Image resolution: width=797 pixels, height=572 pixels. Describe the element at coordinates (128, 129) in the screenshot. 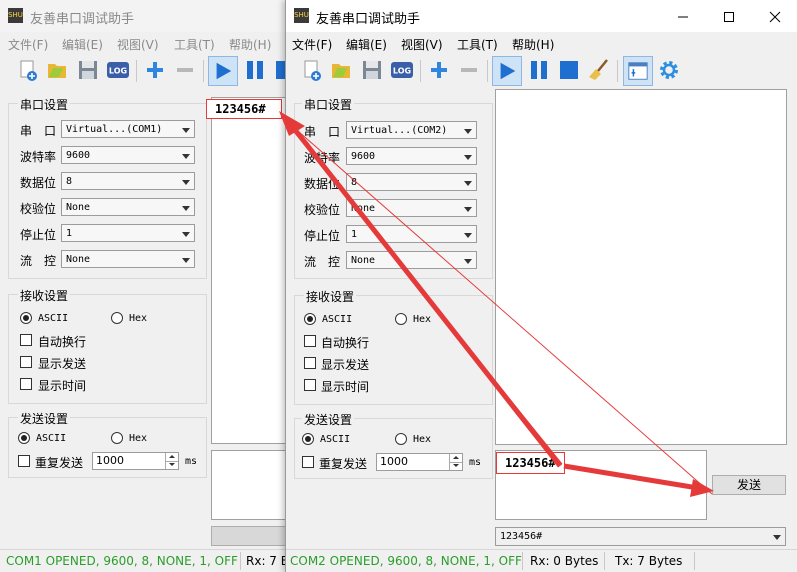

I see `port-select: Virtual...(COM1)` at that location.